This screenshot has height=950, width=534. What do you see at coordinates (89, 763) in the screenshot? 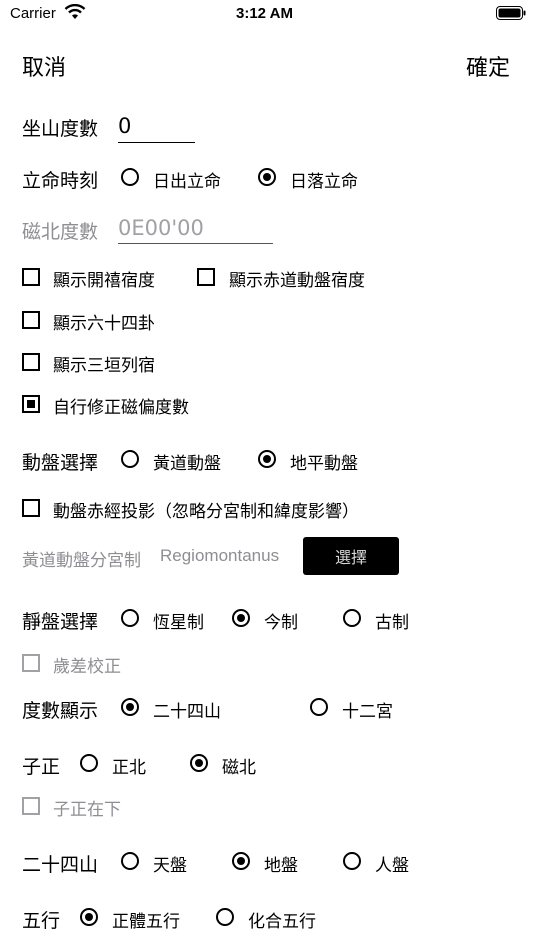
I see `true-north-radio` at bounding box center [89, 763].